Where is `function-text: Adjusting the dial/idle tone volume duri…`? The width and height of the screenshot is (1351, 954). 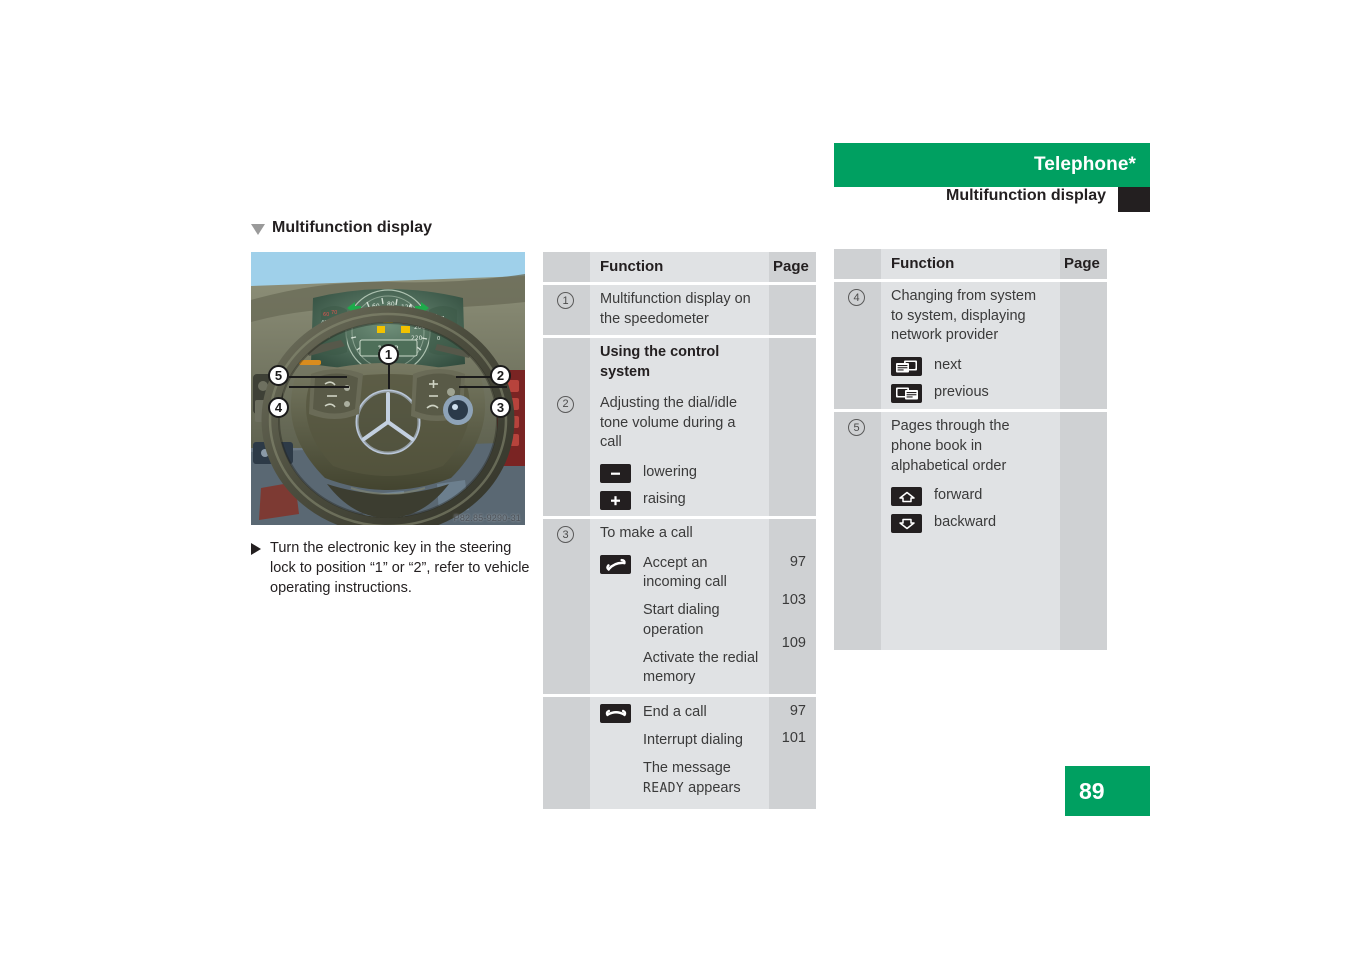 function-text: Adjusting the dial/idle tone volume duri… is located at coordinates (669, 422).